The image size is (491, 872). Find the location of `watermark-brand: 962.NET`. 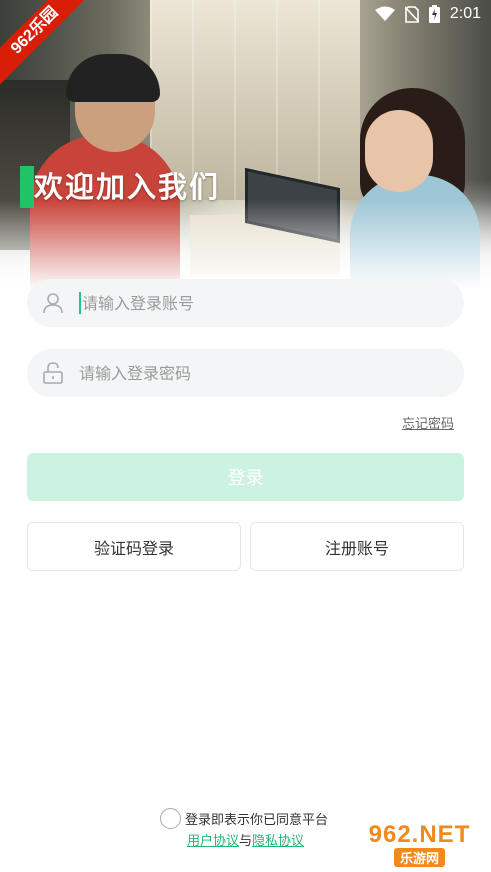

watermark-brand: 962.NET is located at coordinates (419, 834).